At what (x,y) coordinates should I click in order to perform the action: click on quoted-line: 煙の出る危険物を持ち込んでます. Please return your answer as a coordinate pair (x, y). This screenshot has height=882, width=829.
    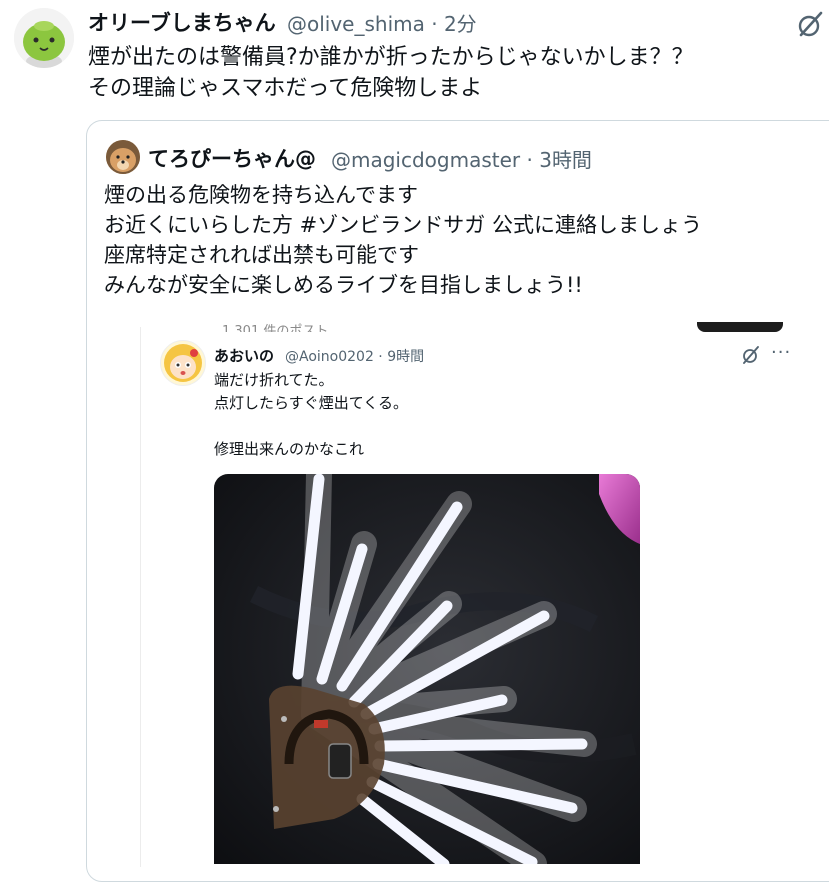
    Looking at the image, I should click on (261, 195).